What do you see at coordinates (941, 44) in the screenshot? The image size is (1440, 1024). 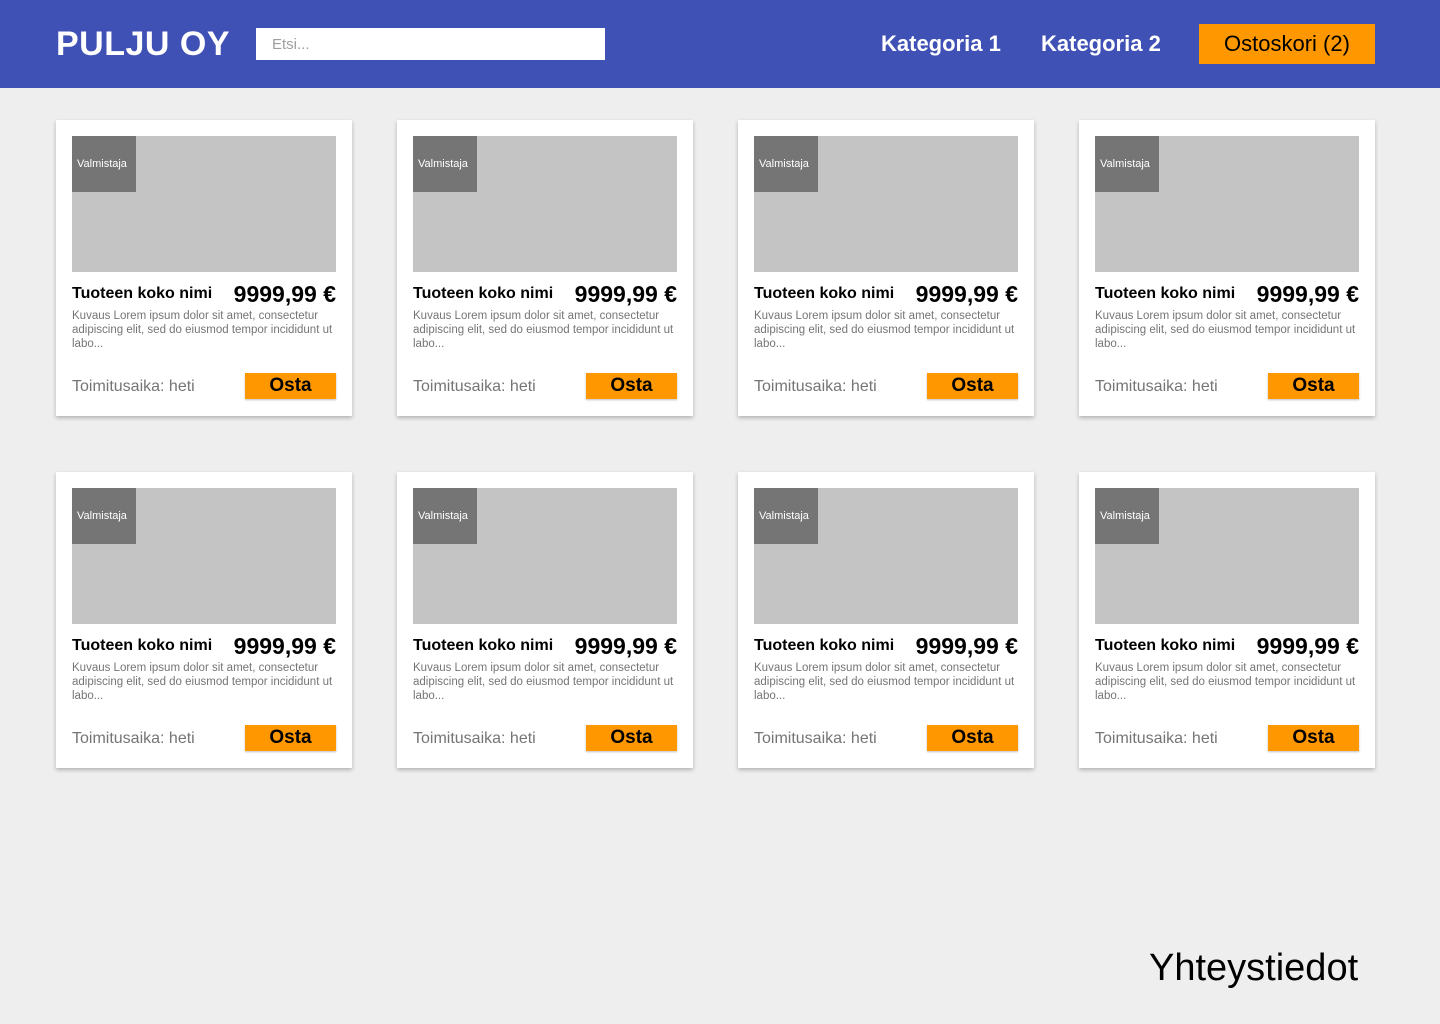 I see `nav-link-category-1: Kategoria 1` at bounding box center [941, 44].